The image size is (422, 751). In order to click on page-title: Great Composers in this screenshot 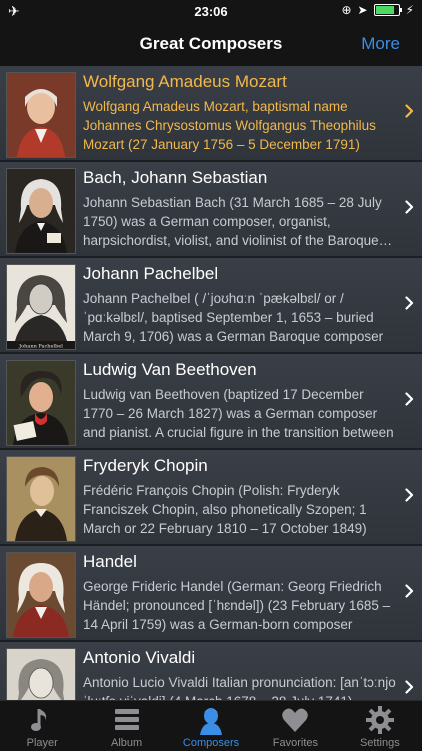, I will do `click(211, 43)`.